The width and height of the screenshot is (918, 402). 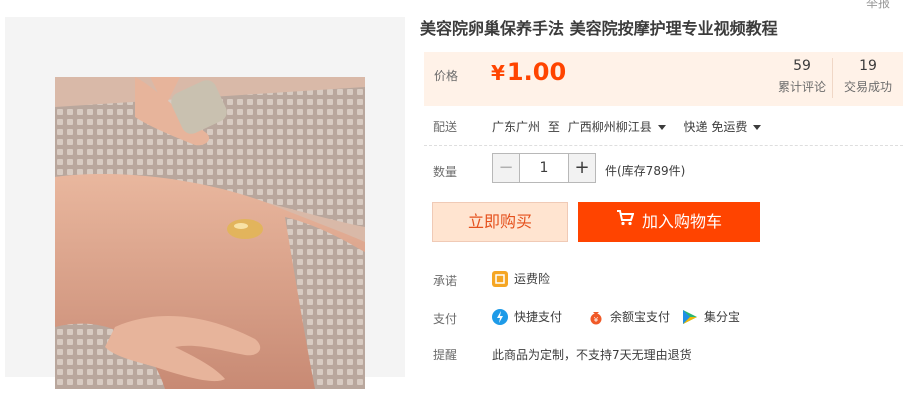 I want to click on buy-now-button: 立即购买, so click(x=500, y=222).